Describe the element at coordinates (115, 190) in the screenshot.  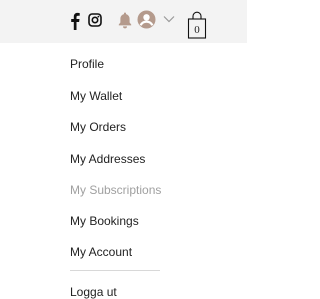
I see `menu-item-my-subscriptions: My Subscriptions` at that location.